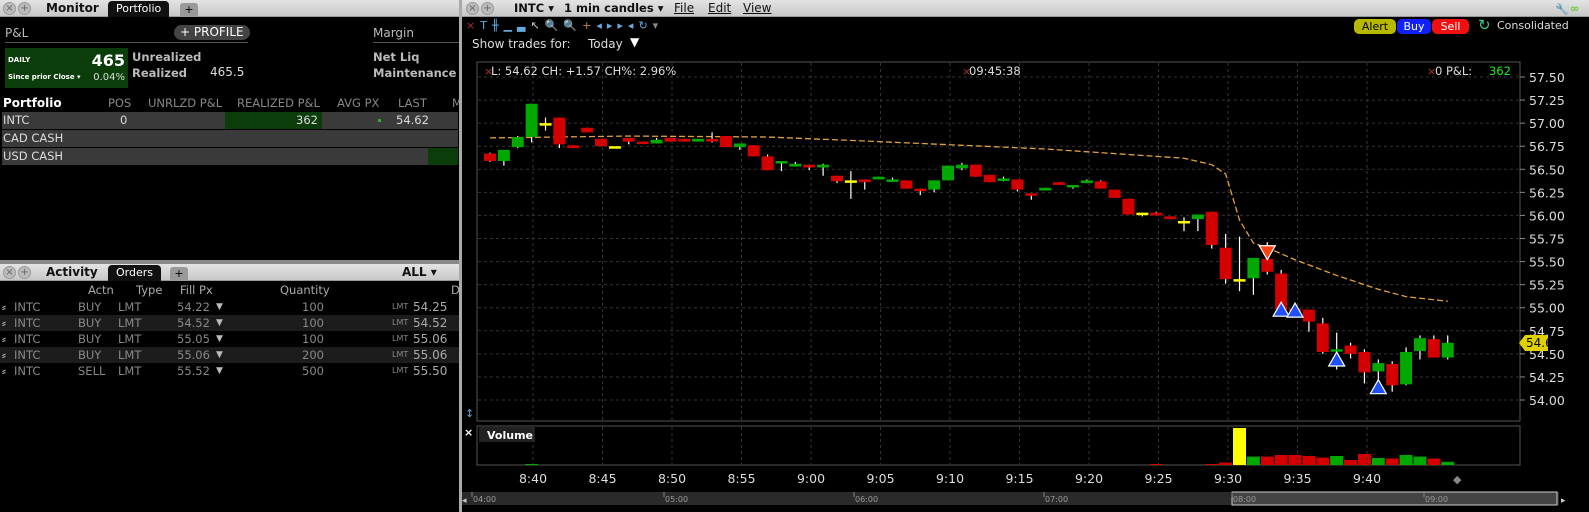  Describe the element at coordinates (672, 478) in the screenshot. I see `time-tick-label: 8:50` at that location.